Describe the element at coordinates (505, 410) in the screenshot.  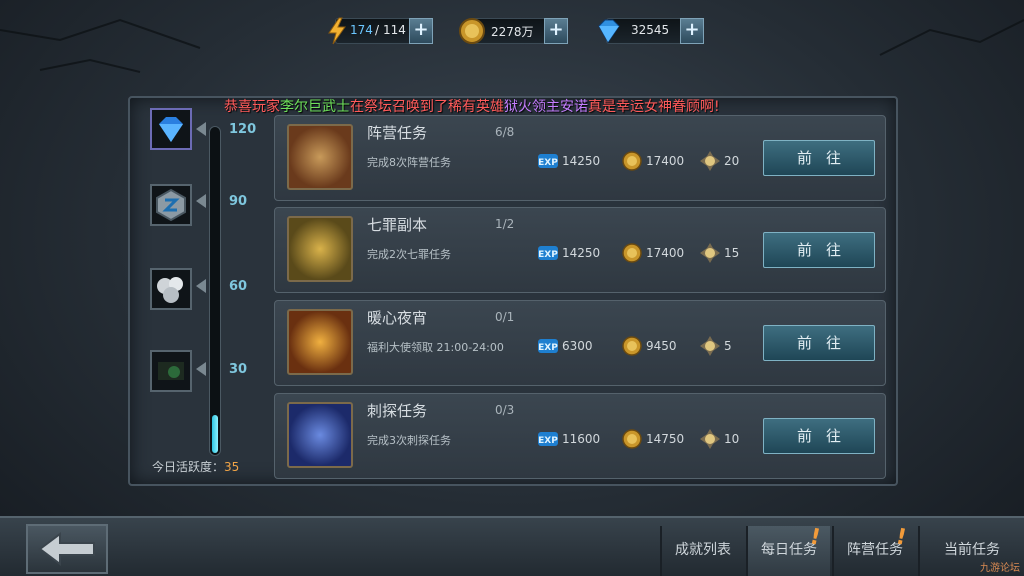
I see `task-progress: 0/3` at that location.